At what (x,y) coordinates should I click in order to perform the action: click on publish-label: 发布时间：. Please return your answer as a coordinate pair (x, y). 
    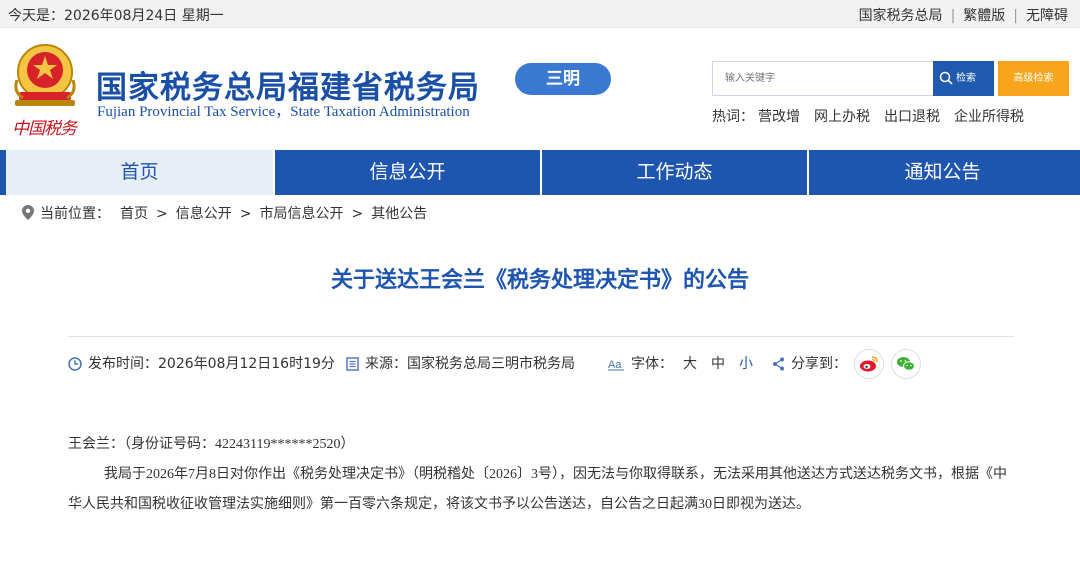
    Looking at the image, I should click on (123, 364).